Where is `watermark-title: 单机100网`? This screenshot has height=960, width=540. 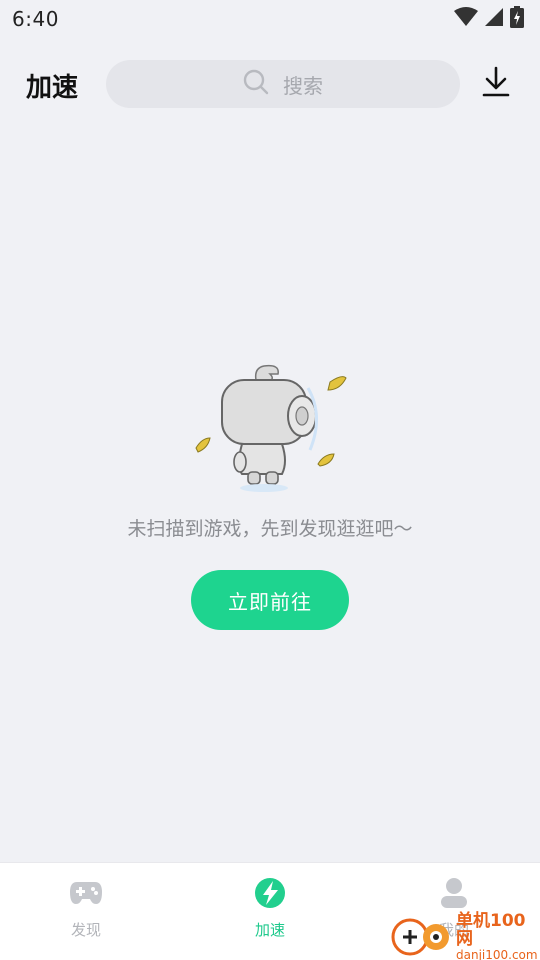 watermark-title: 单机100网 is located at coordinates (491, 929).